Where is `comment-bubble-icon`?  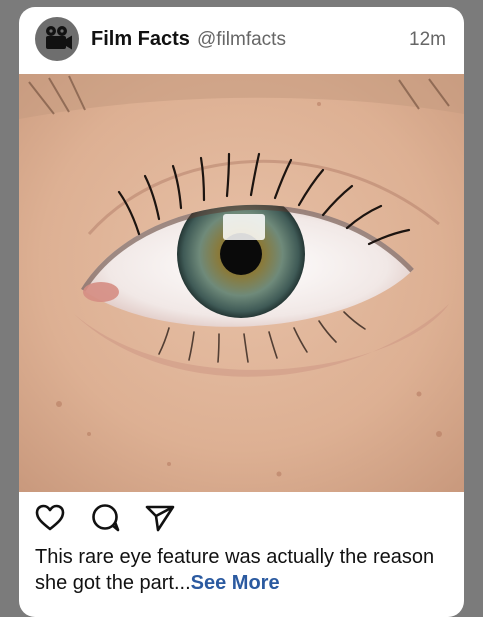
comment-bubble-icon is located at coordinates (106, 518).